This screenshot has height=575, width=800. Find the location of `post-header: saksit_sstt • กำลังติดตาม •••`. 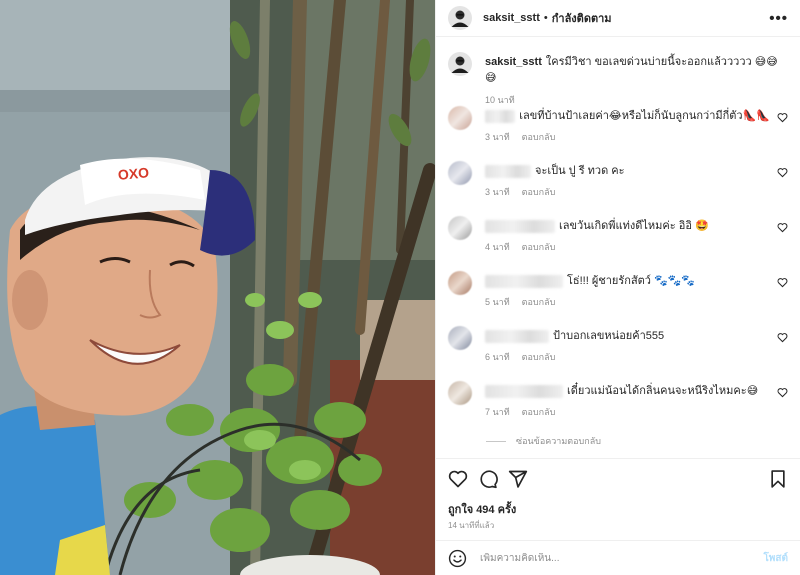

post-header: saksit_sstt • กำลังติดตาม ••• is located at coordinates (618, 18).